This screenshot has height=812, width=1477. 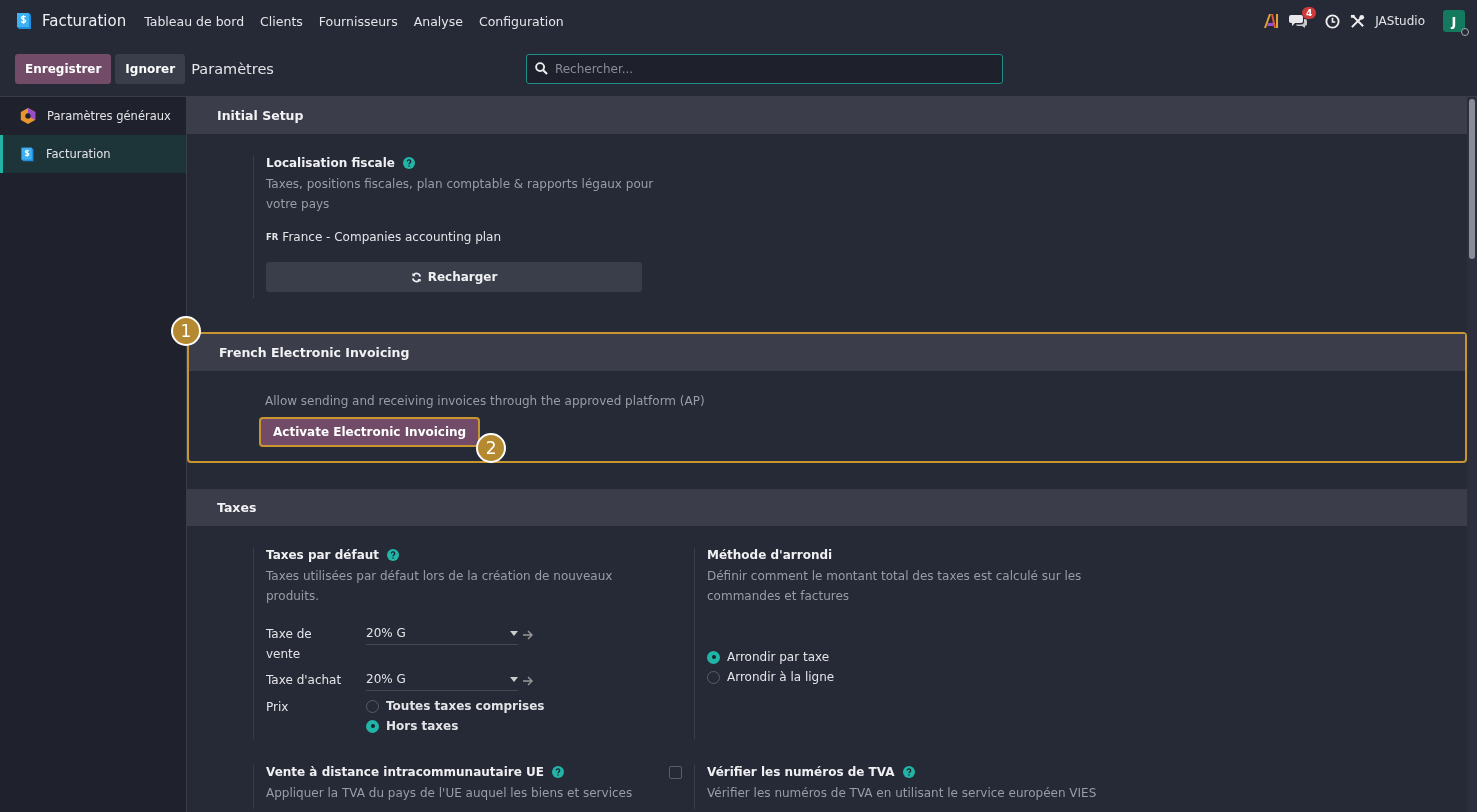 I want to click on reload-button: Recharger, so click(x=454, y=277).